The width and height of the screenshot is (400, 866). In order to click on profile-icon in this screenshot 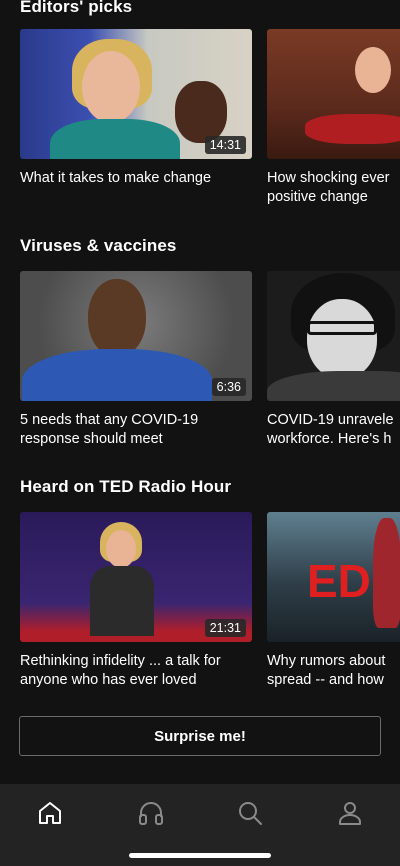, I will do `click(350, 813)`.